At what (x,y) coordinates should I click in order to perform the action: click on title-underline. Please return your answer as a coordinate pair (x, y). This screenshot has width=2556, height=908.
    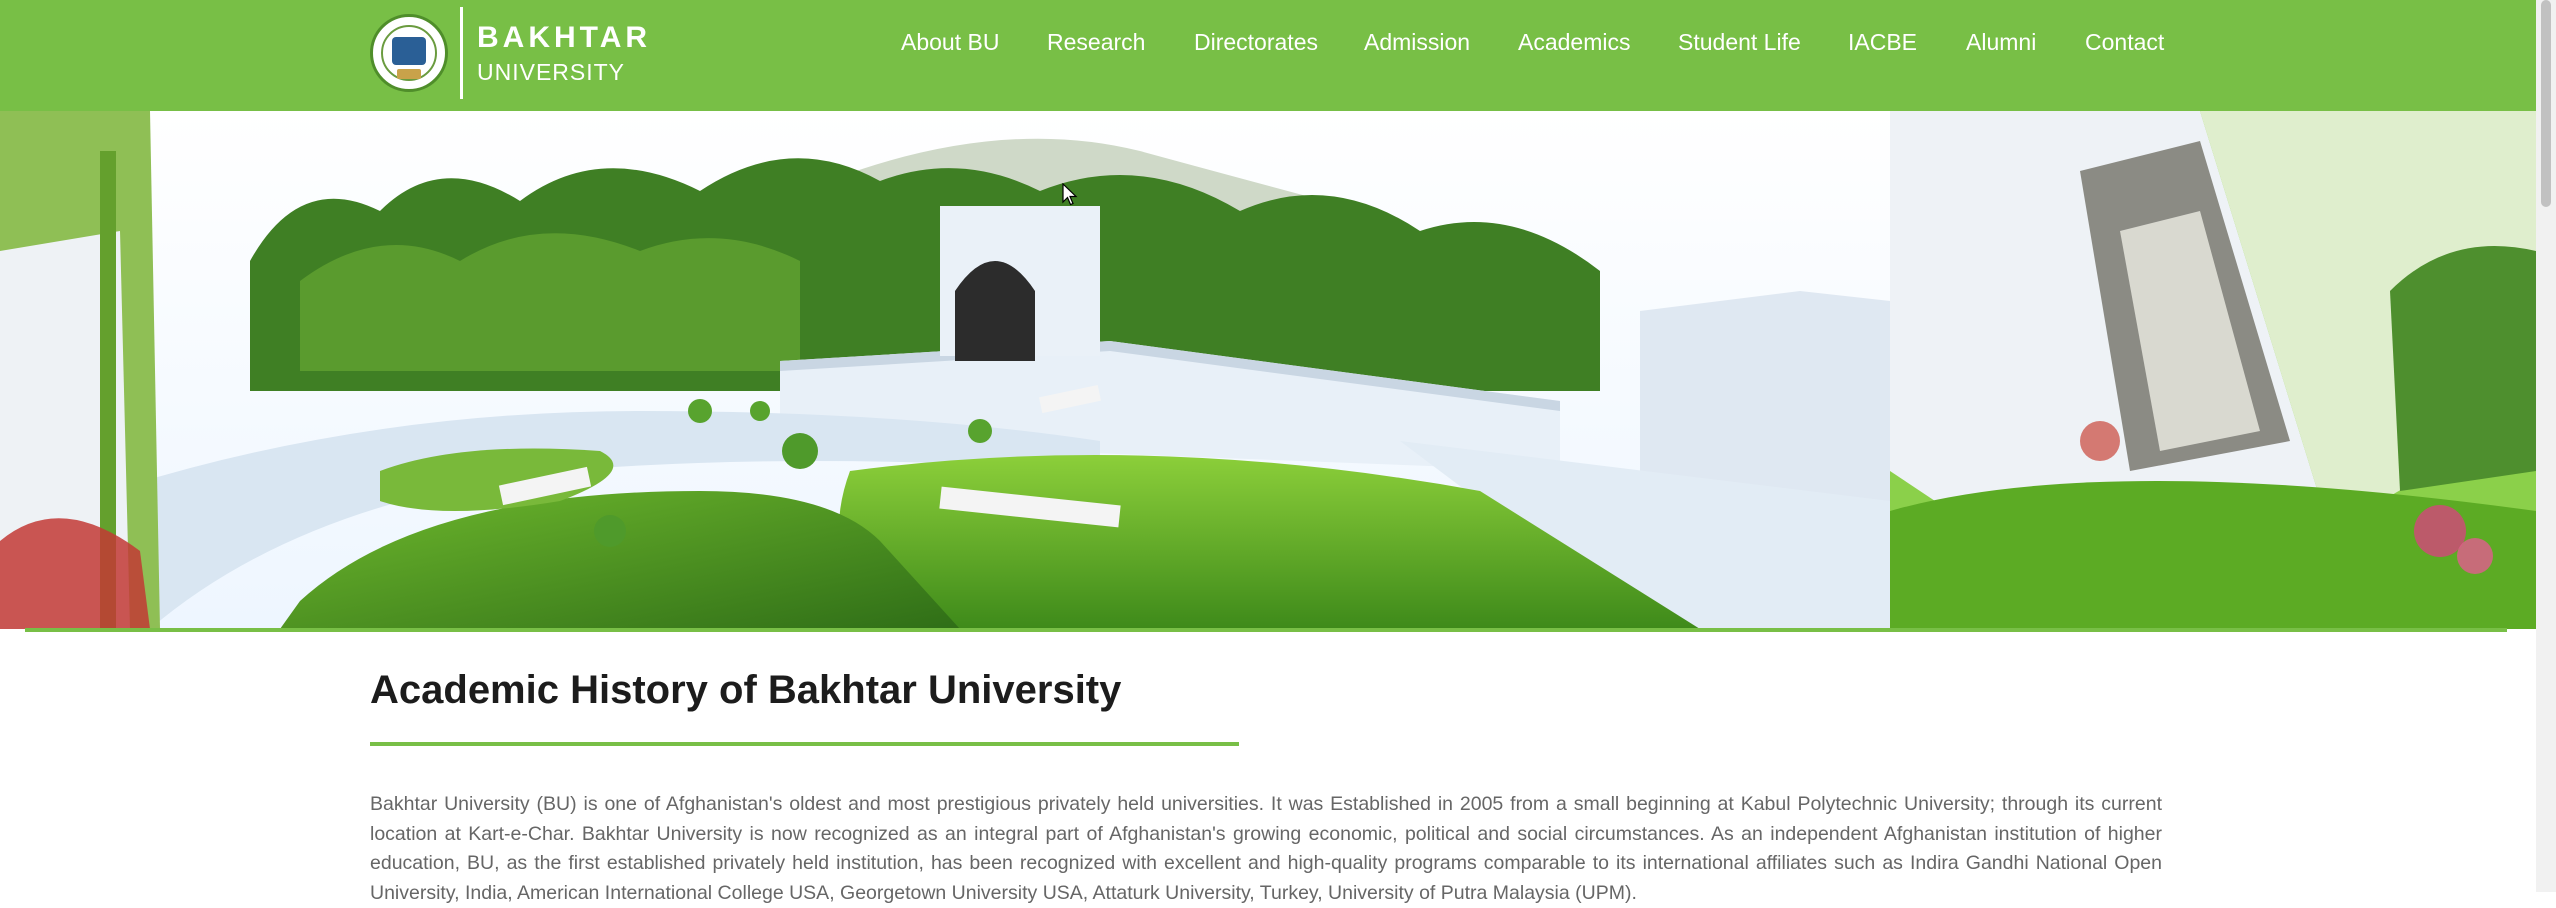
    Looking at the image, I should click on (804, 744).